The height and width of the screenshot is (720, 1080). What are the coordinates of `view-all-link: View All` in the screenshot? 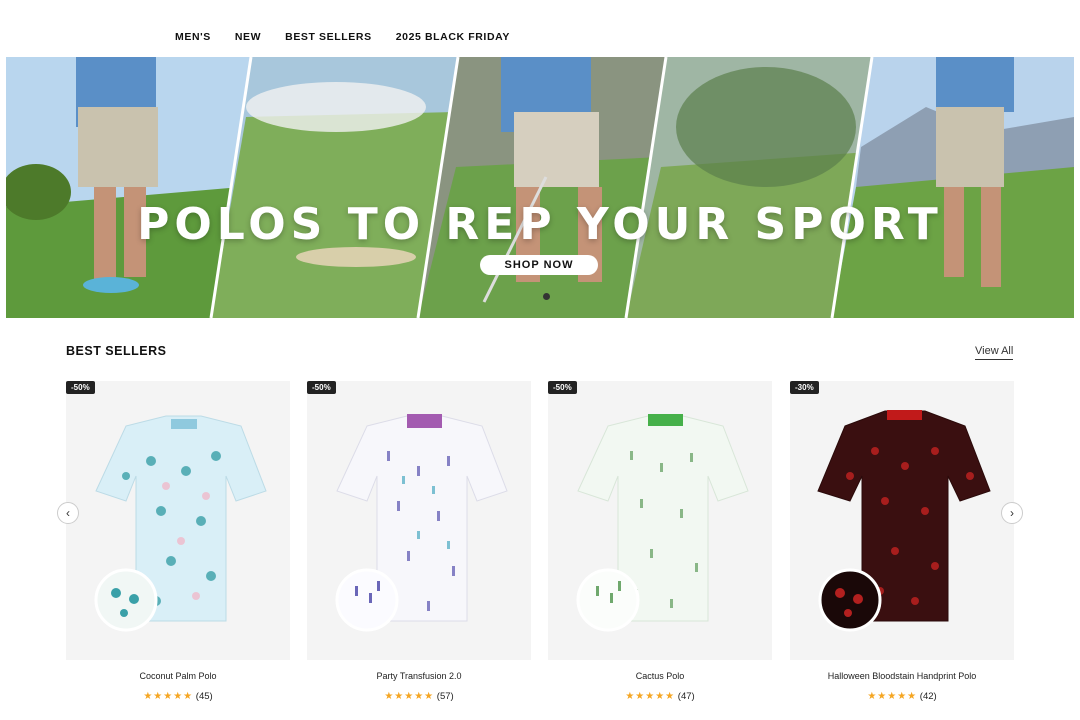 It's located at (994, 352).